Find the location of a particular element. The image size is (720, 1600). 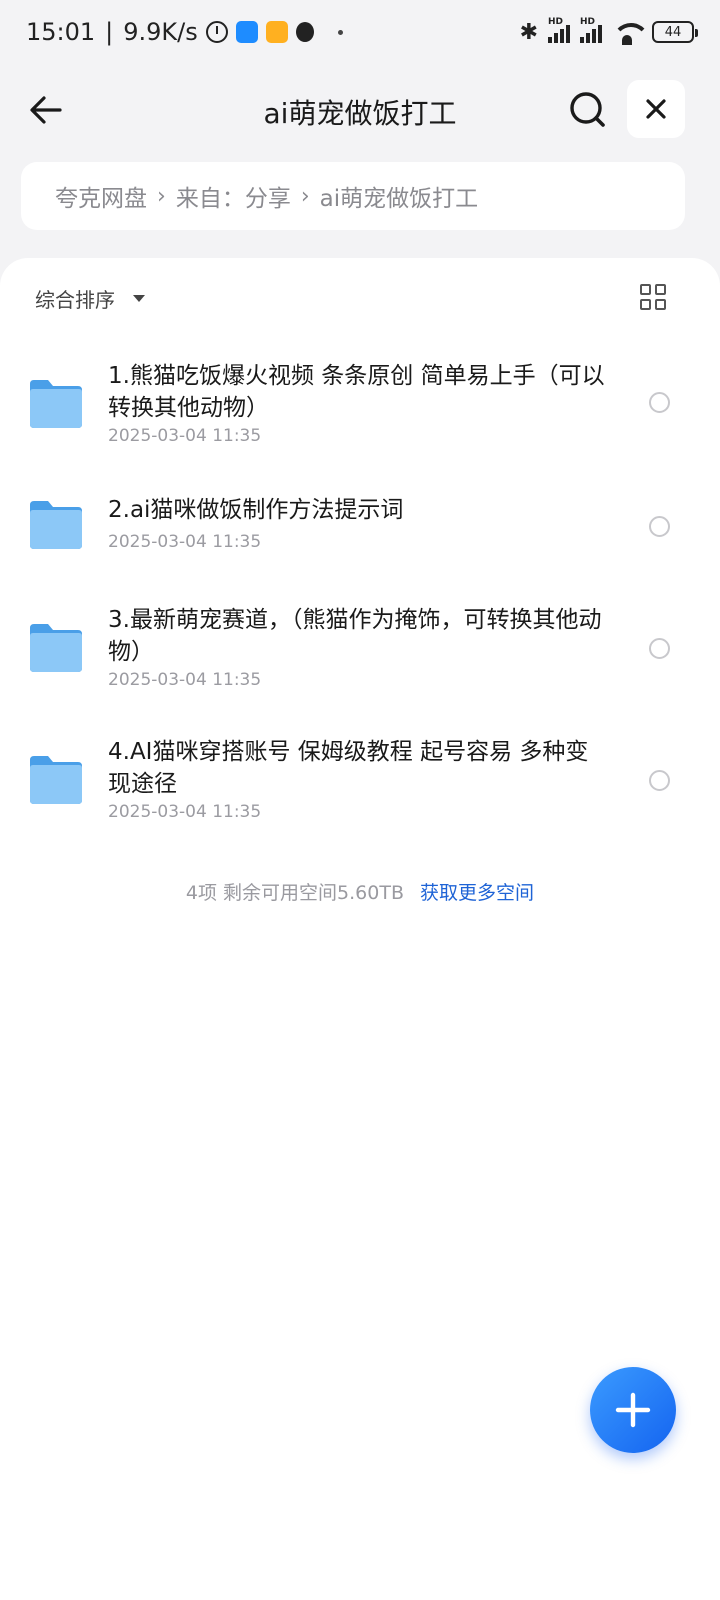

caret-down-icon is located at coordinates (139, 298).